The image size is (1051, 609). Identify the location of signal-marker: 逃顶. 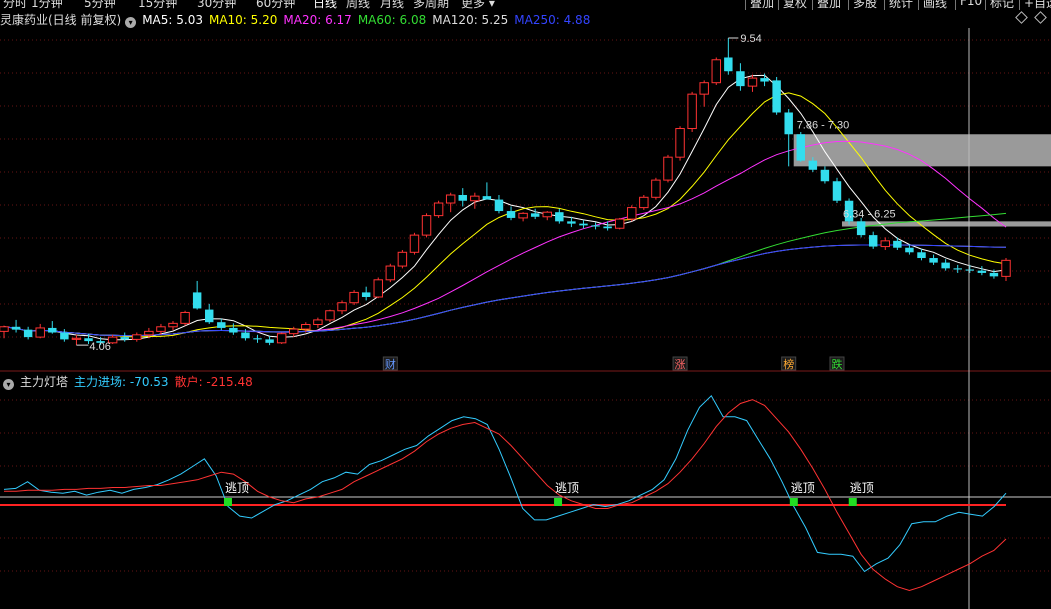
(861, 493).